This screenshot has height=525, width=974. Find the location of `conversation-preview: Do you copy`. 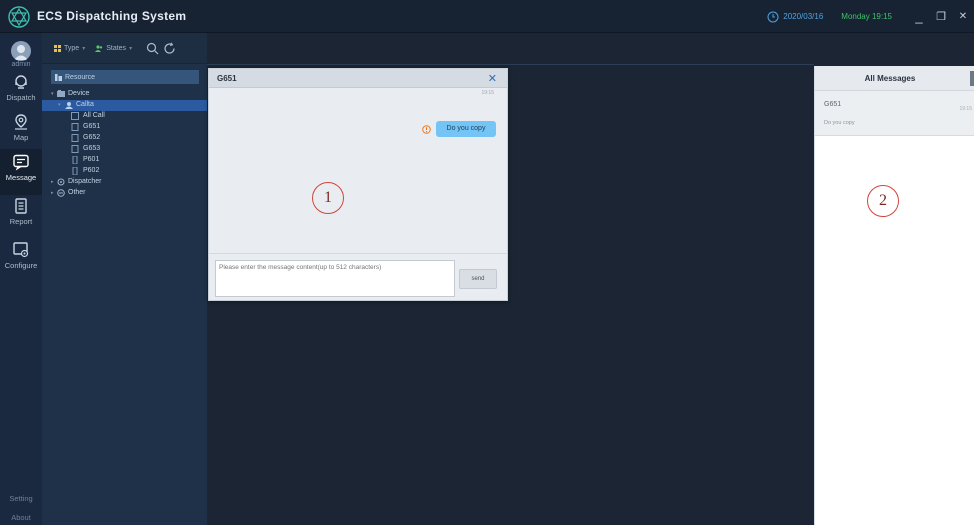

conversation-preview: Do you copy is located at coordinates (839, 123).